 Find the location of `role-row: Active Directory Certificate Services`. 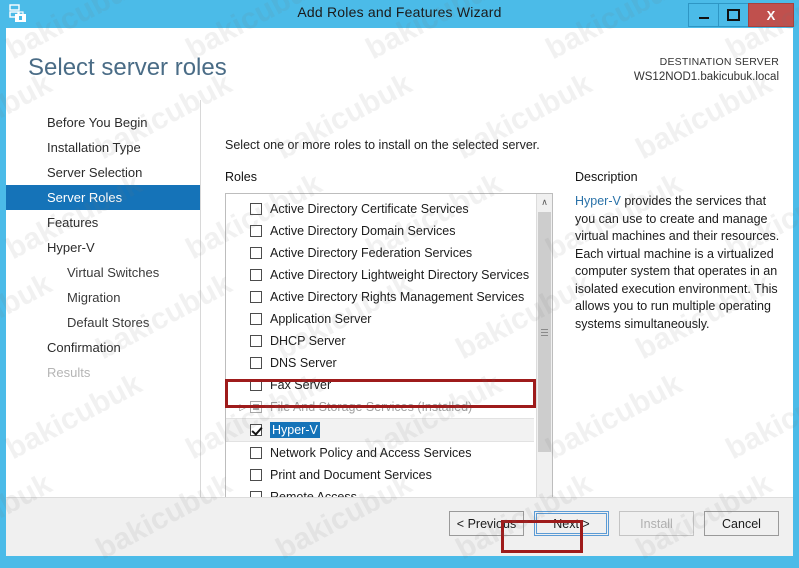

role-row: Active Directory Certificate Services is located at coordinates (380, 209).